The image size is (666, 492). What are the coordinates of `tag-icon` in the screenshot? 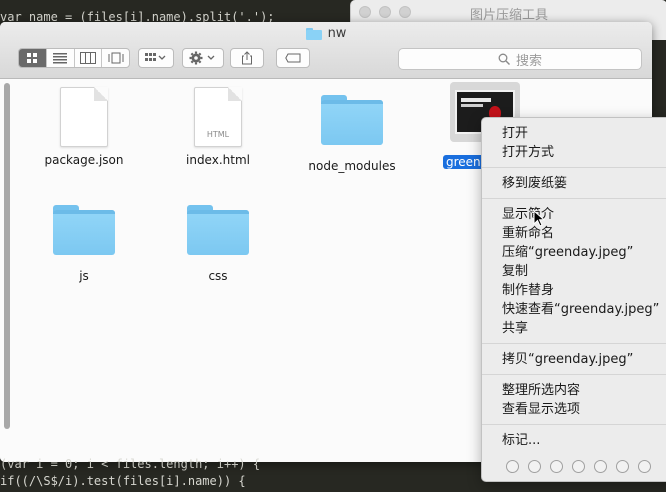 It's located at (293, 58).